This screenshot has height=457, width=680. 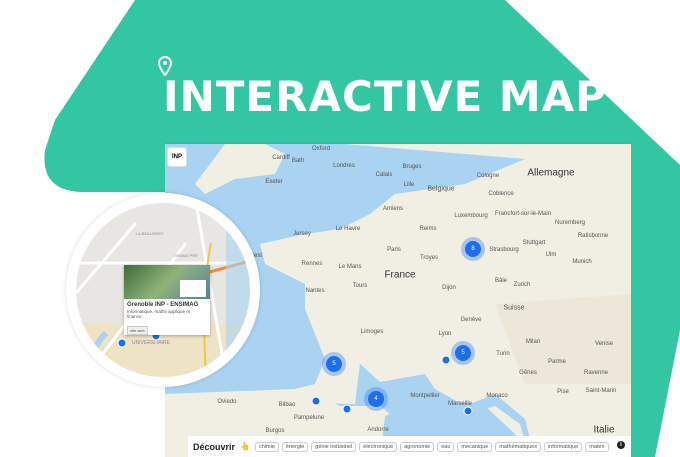 What do you see at coordinates (429, 258) in the screenshot?
I see `city-label: Troyes` at bounding box center [429, 258].